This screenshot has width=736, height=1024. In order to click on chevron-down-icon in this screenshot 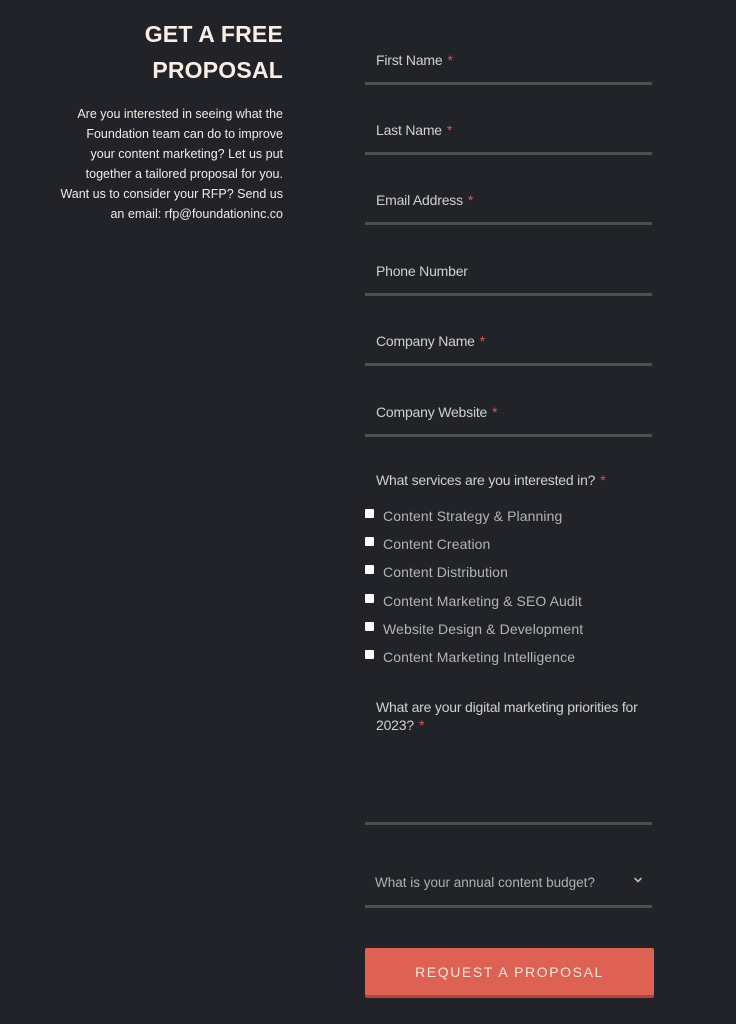, I will do `click(638, 880)`.